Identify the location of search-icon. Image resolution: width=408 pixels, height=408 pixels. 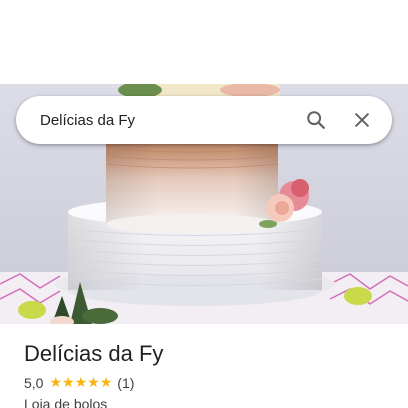
(316, 120).